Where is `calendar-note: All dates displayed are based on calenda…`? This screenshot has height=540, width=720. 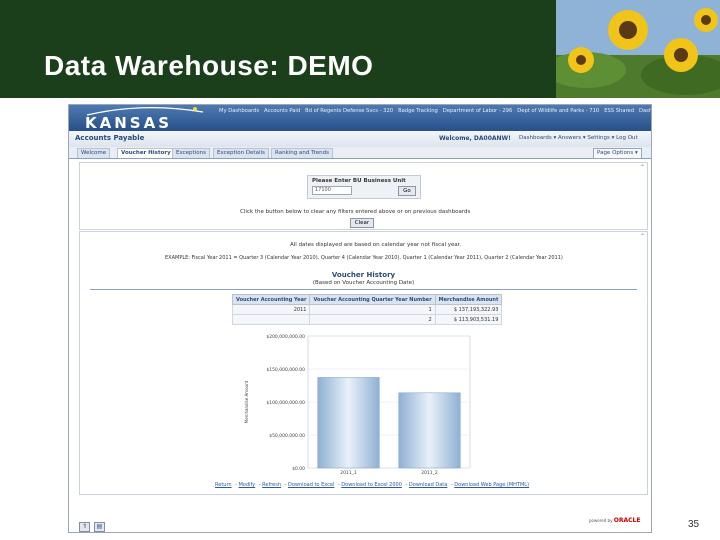 calendar-note: All dates displayed are based on calenda… is located at coordinates (376, 245).